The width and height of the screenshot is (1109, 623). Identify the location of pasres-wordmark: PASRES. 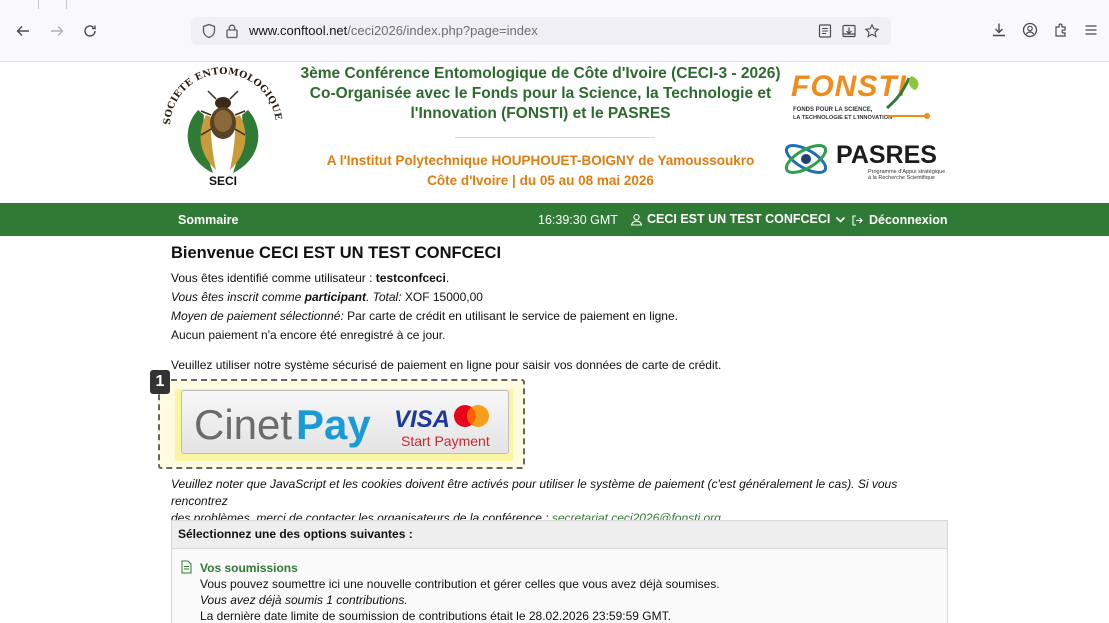
(886, 155).